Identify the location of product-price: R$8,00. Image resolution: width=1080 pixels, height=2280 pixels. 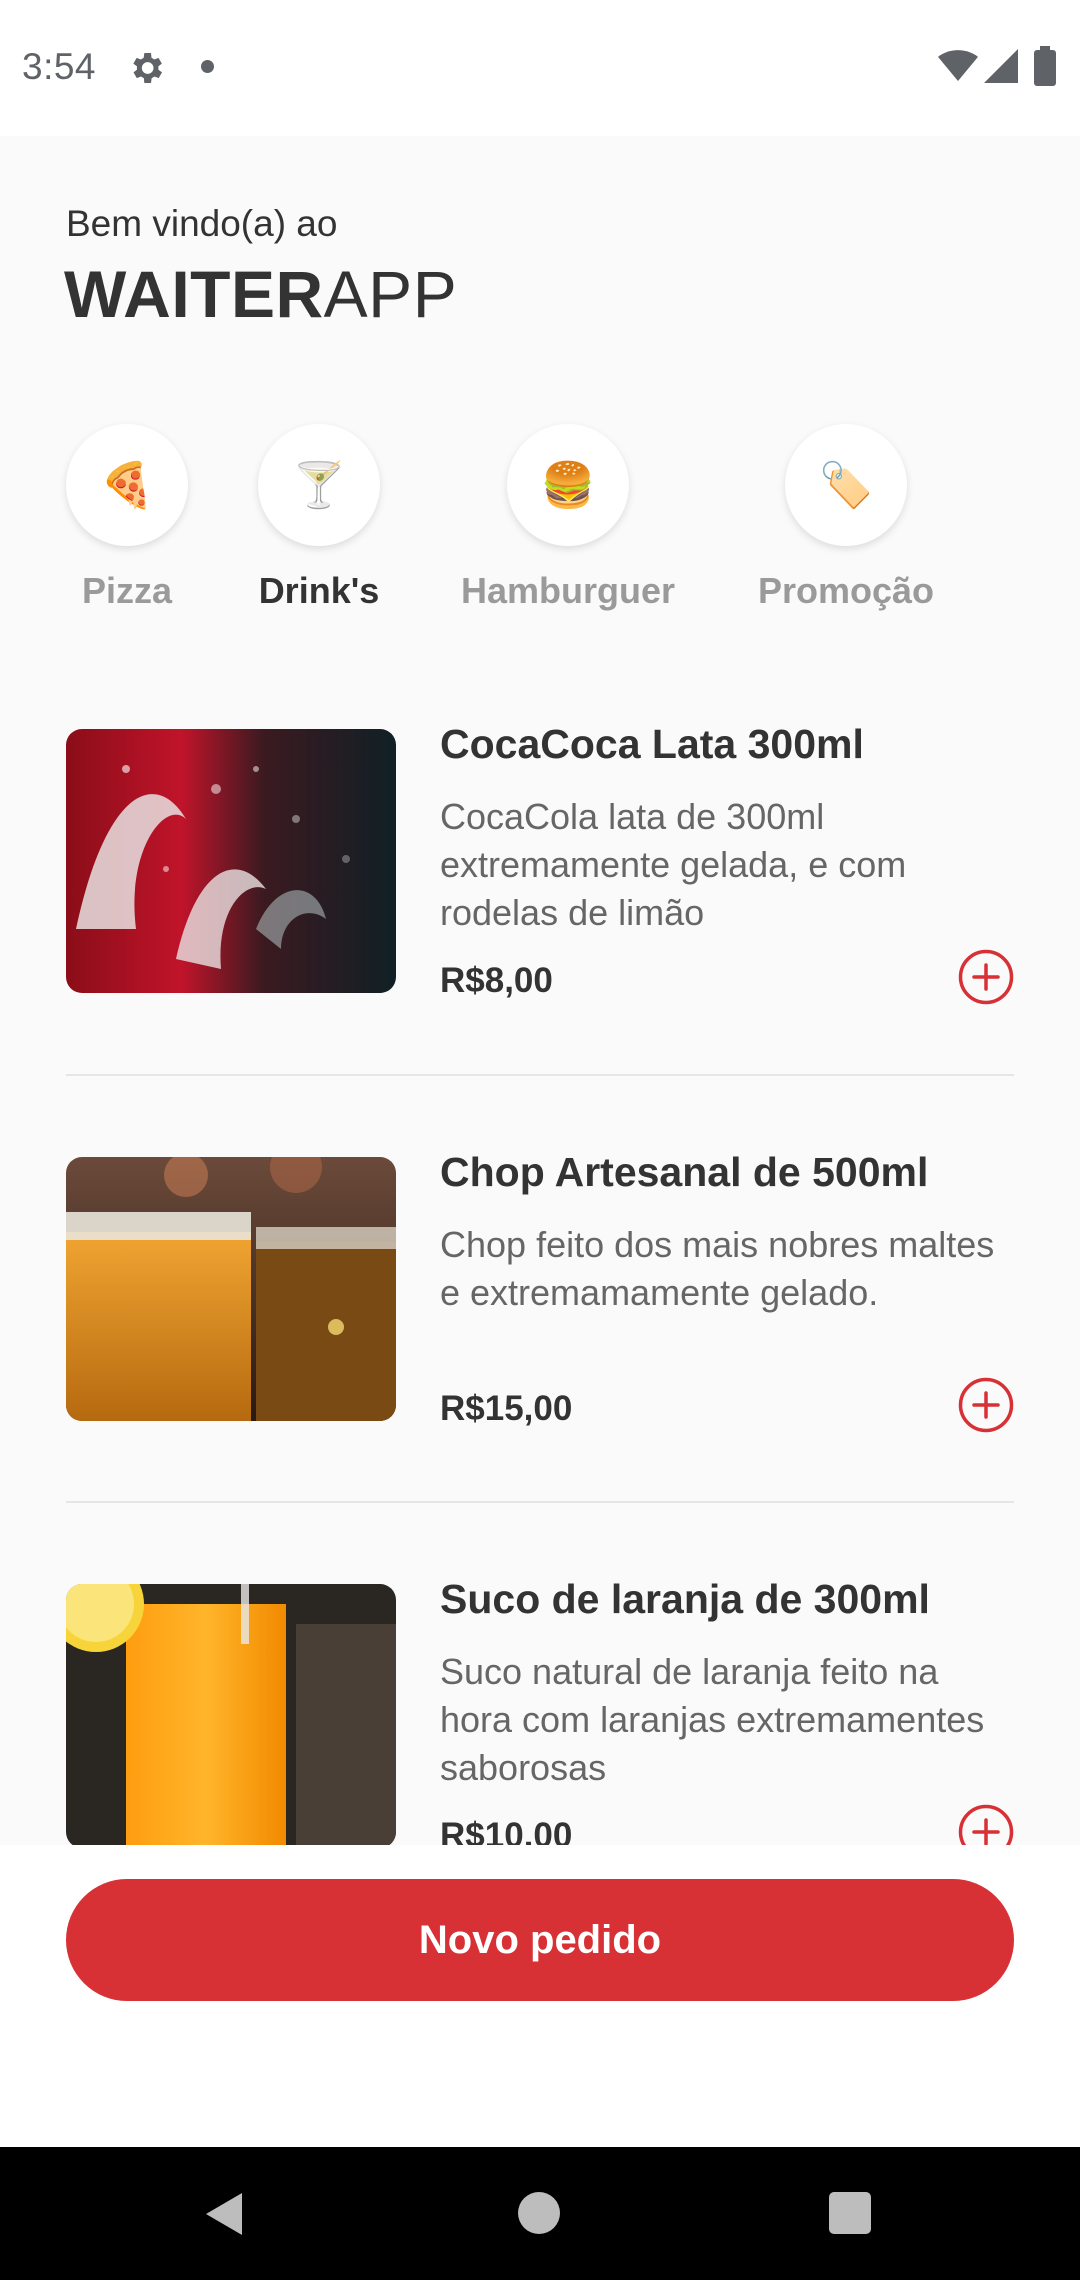
(496, 980).